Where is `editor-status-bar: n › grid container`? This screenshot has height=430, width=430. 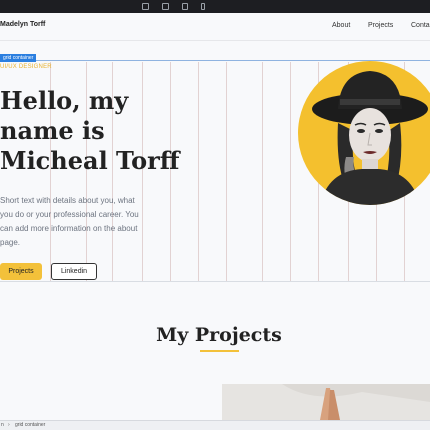
editor-status-bar: n › grid container is located at coordinates (215, 425).